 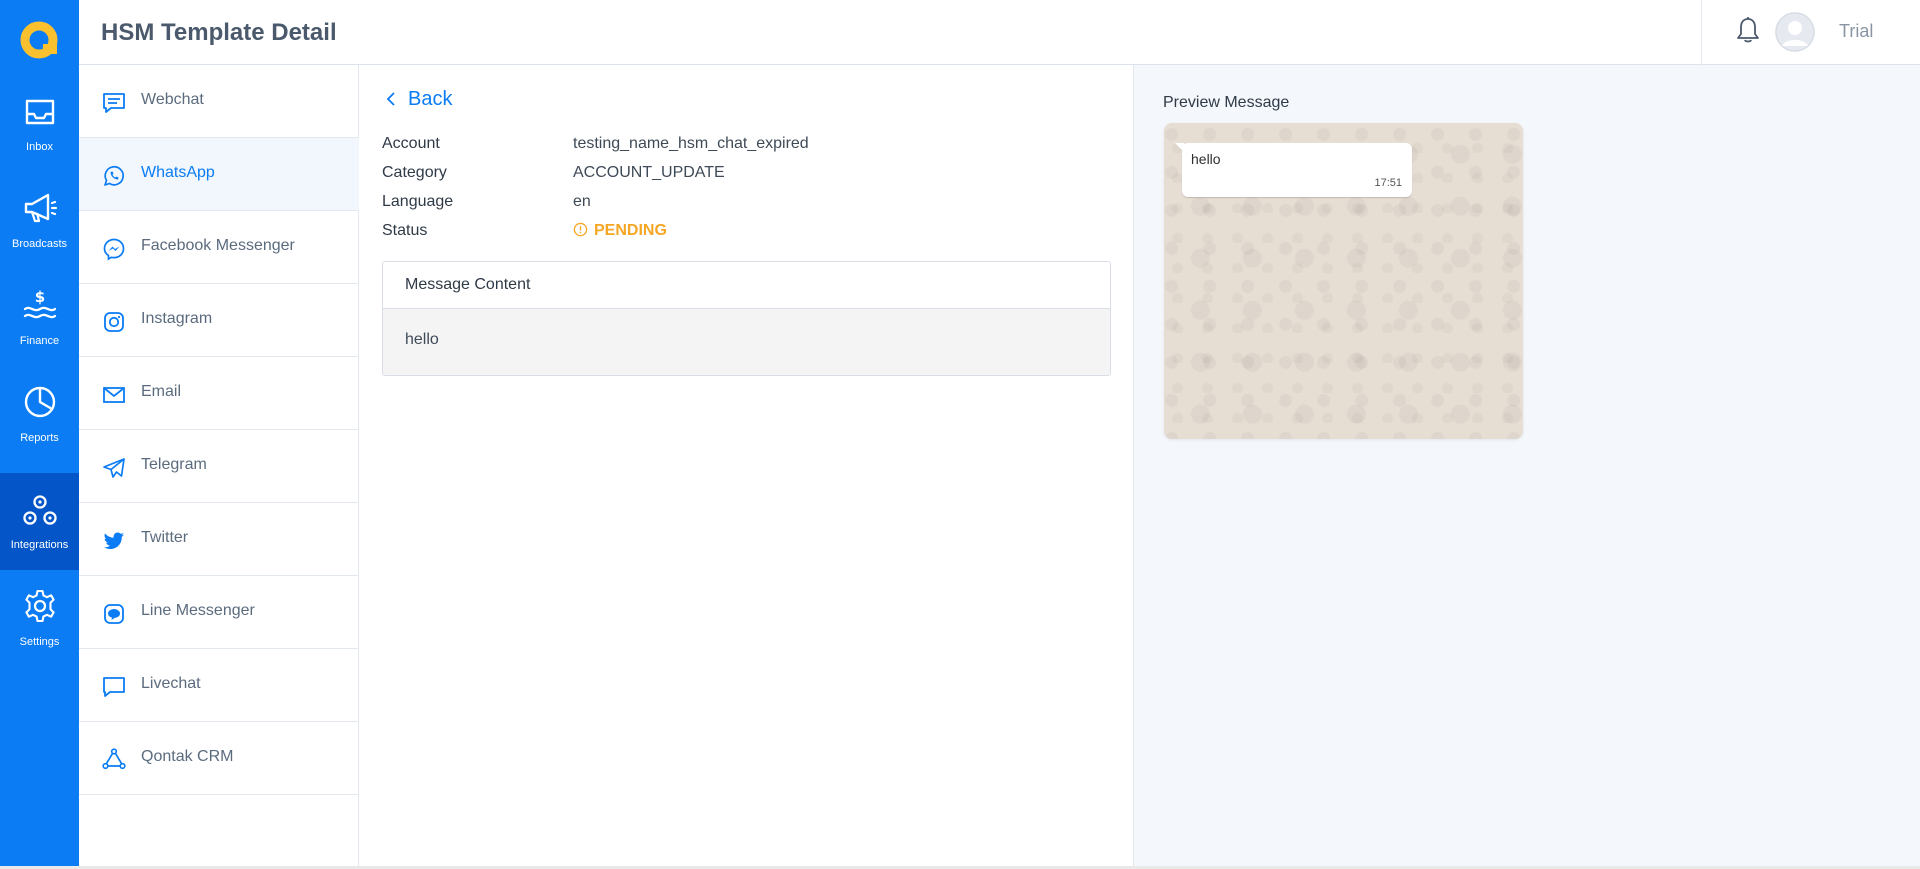 I want to click on account-label: Account, so click(x=411, y=143).